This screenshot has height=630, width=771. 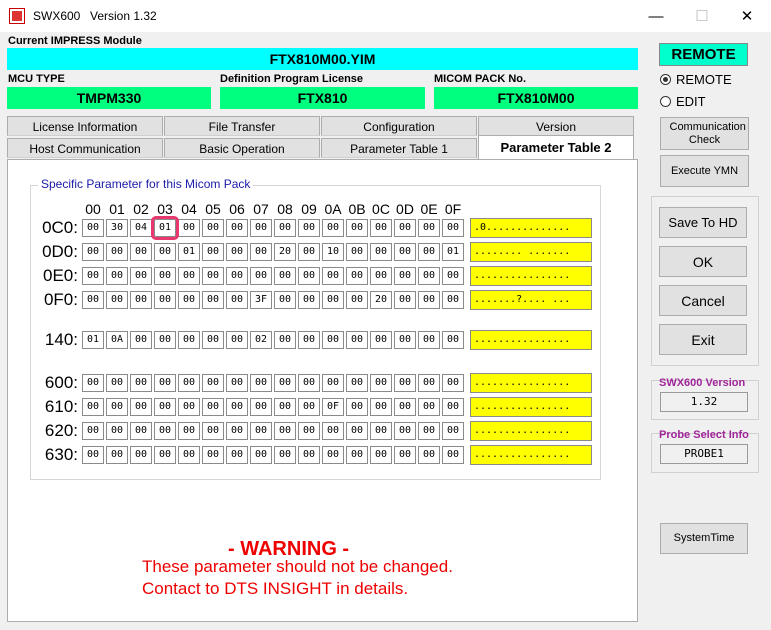 I want to click on tab-license-information: License Information, so click(x=85, y=126).